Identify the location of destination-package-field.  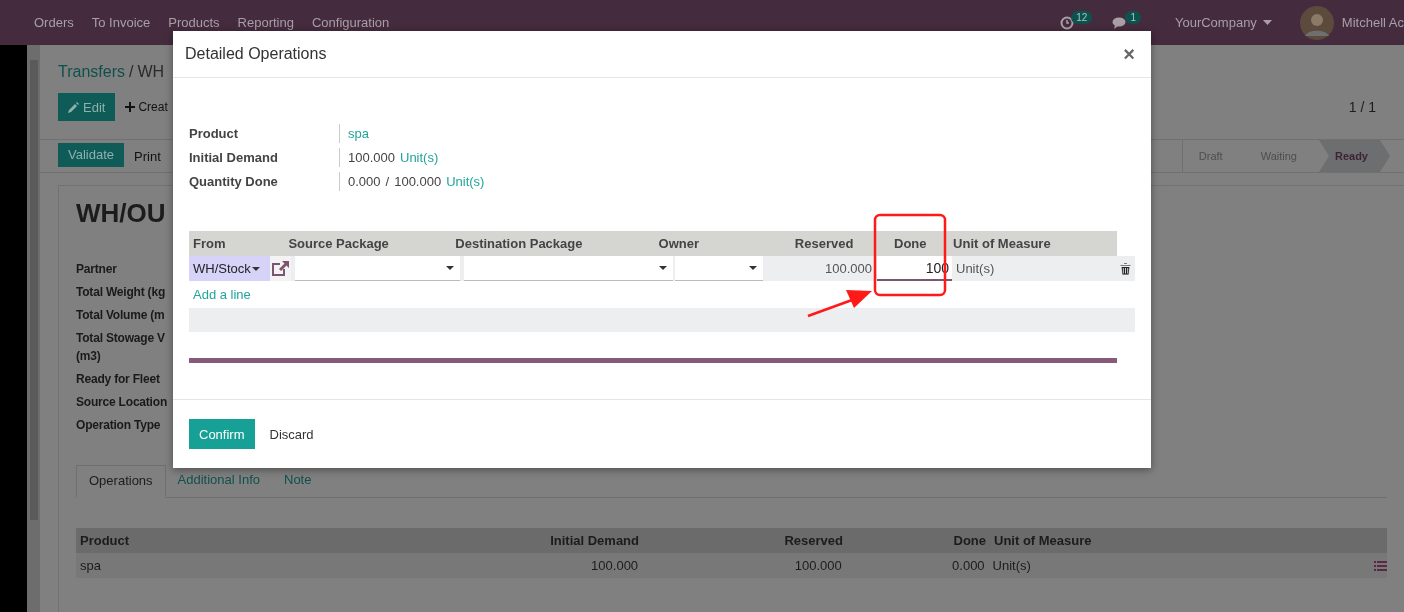
(569, 268).